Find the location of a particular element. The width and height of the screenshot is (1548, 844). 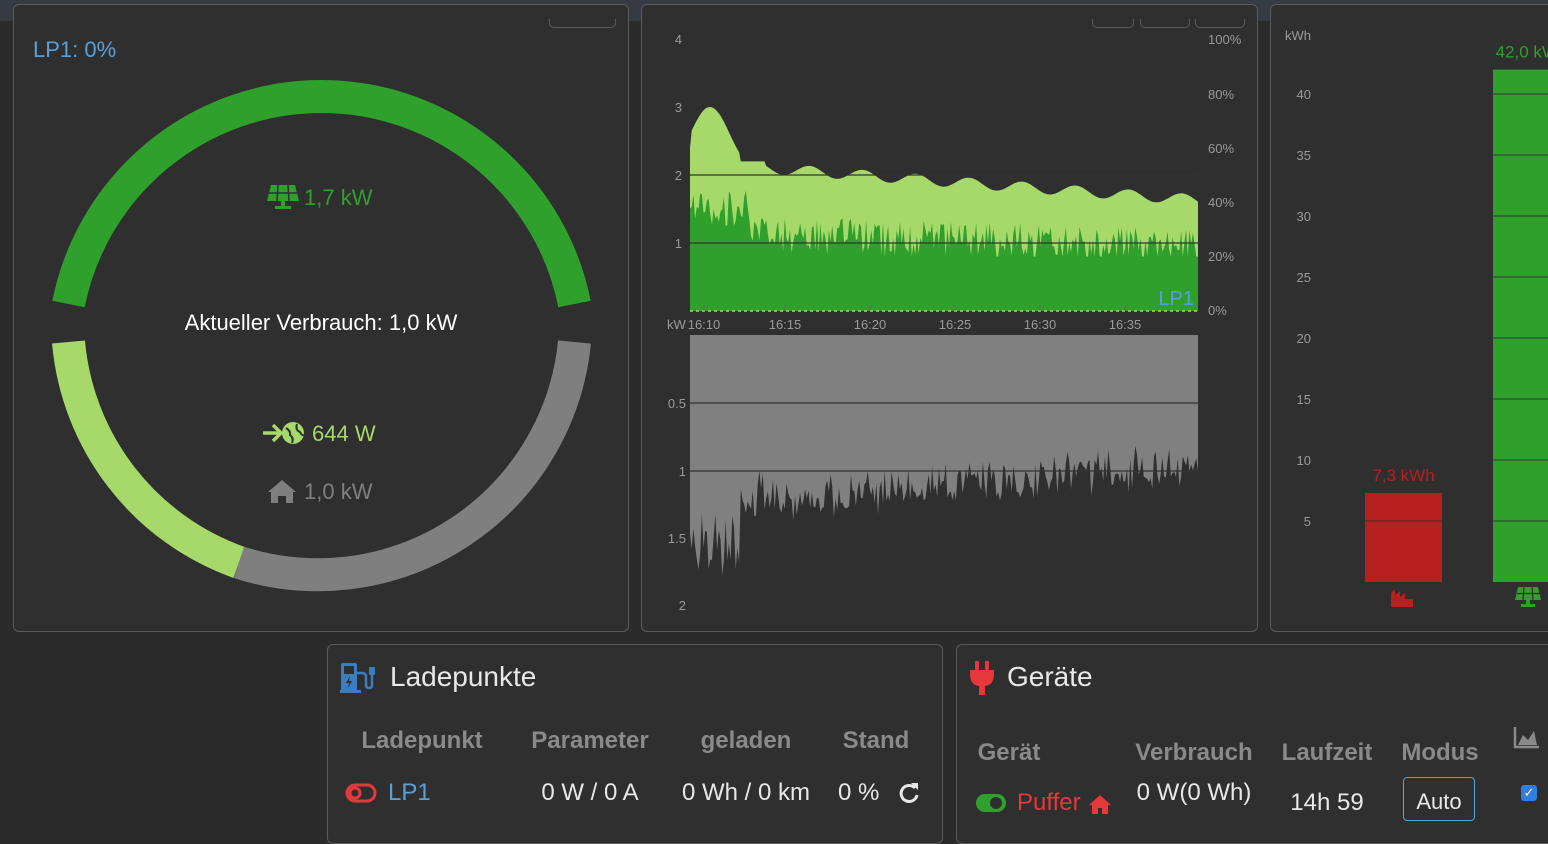

col-header: Modus is located at coordinates (1440, 752).